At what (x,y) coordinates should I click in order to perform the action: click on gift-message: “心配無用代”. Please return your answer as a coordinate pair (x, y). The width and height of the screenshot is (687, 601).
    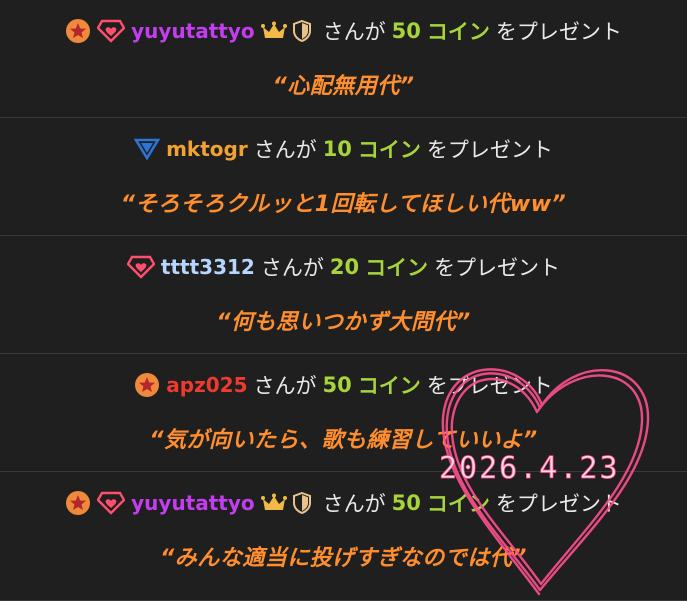
    Looking at the image, I should click on (343, 86).